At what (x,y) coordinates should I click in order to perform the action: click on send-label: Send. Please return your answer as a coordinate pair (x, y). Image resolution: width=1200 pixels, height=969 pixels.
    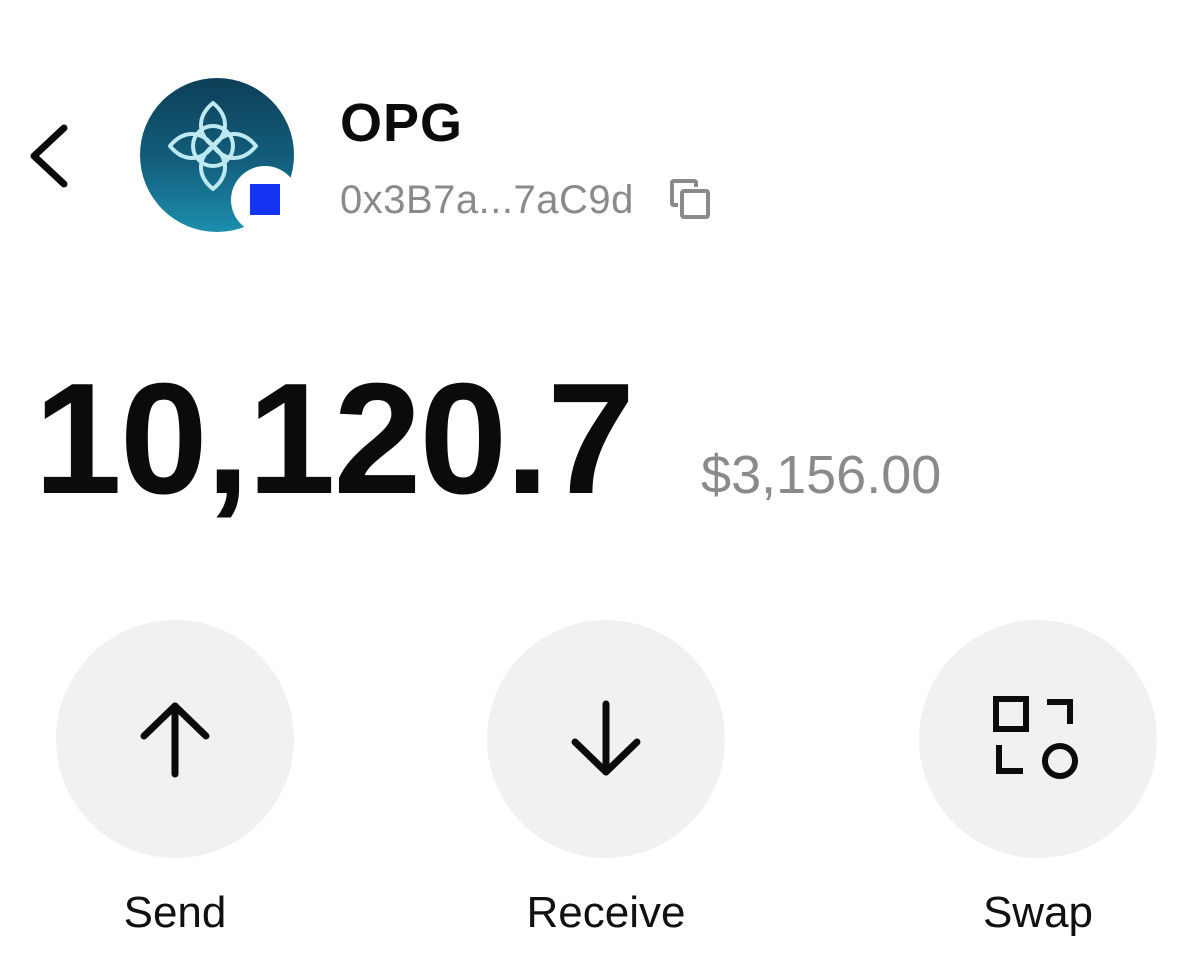
    Looking at the image, I should click on (175, 912).